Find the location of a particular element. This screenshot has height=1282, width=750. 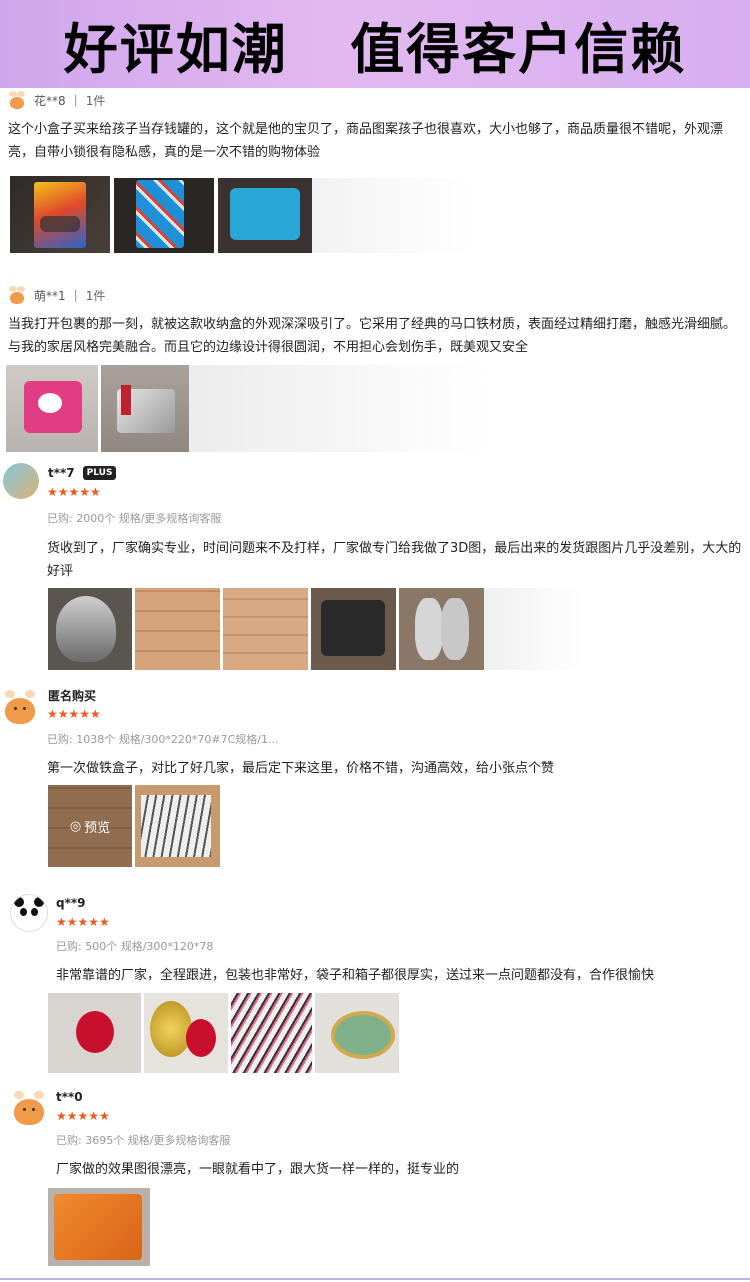

plus-badge: PLUS is located at coordinates (99, 473).